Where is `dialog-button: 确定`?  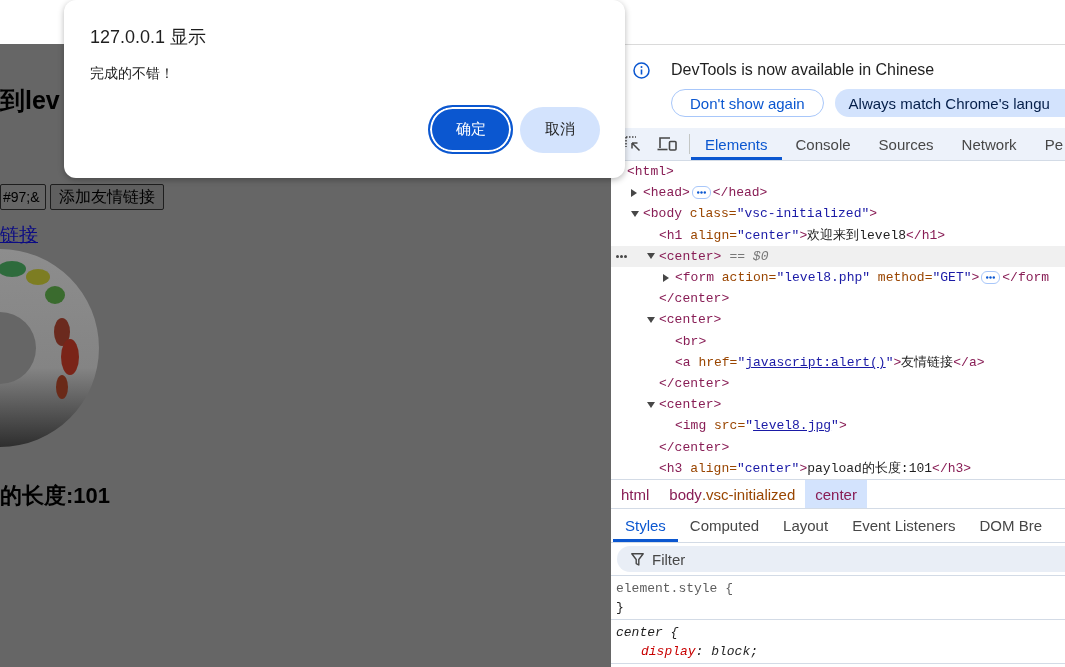
dialog-button: 确定 is located at coordinates (470, 129).